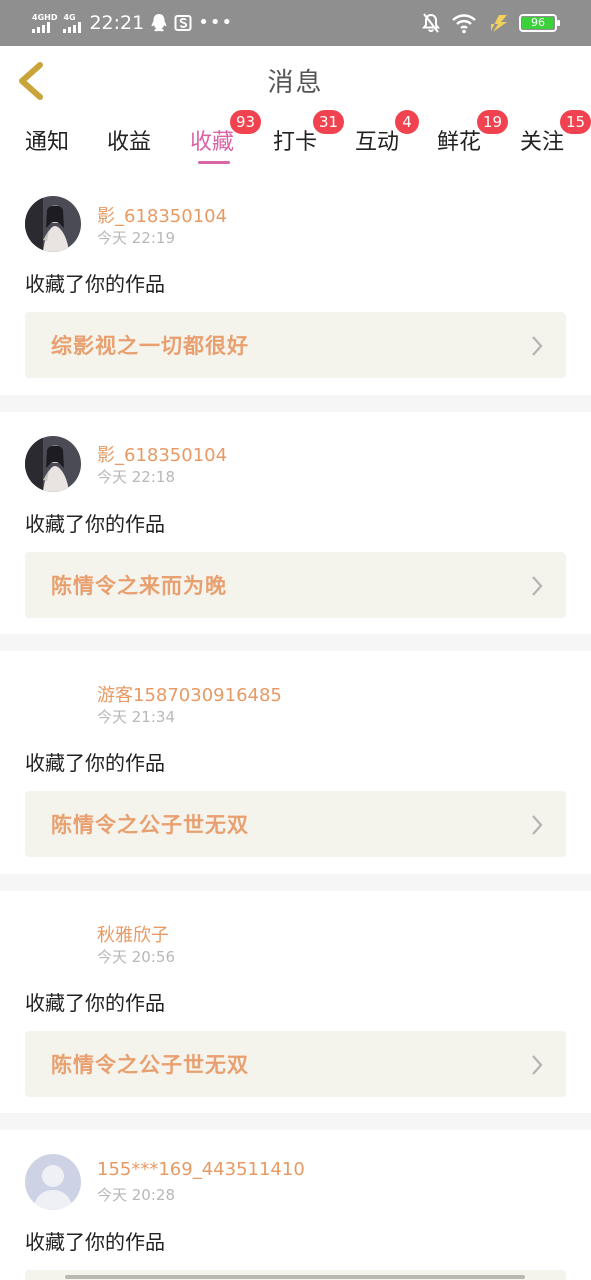 This screenshot has height=1280, width=591. Describe the element at coordinates (136, 1195) in the screenshot. I see `message-time: 今天 20:28` at that location.